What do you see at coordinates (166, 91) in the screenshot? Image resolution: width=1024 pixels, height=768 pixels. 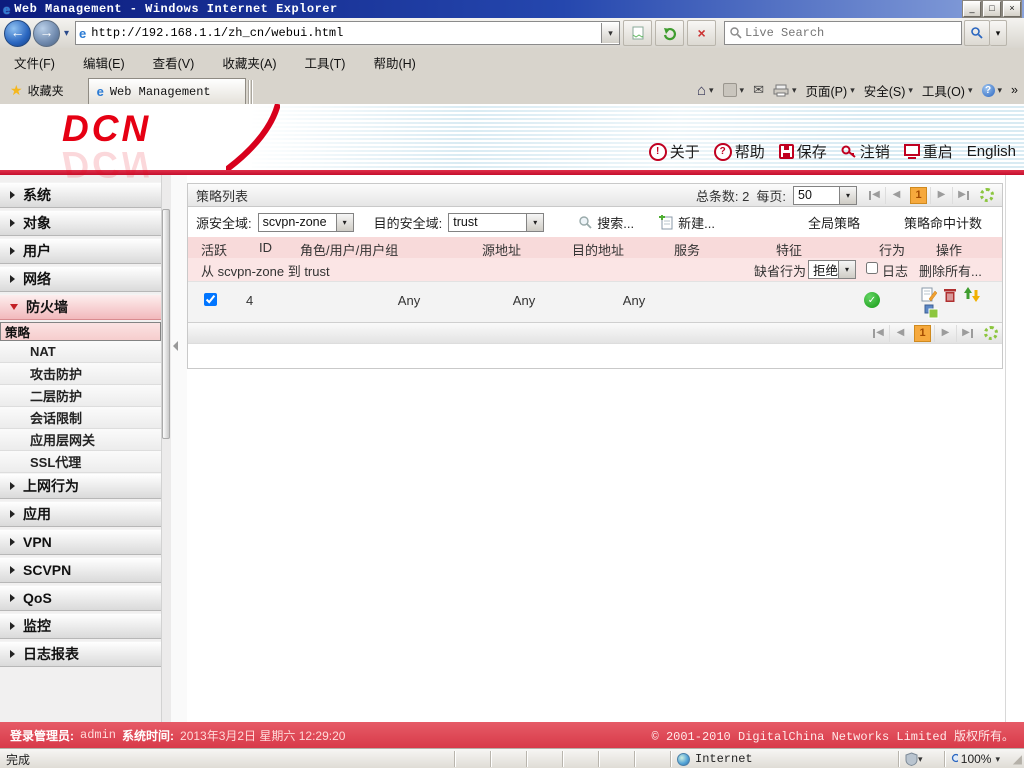 I see `tab-web-management: e Web Management` at bounding box center [166, 91].